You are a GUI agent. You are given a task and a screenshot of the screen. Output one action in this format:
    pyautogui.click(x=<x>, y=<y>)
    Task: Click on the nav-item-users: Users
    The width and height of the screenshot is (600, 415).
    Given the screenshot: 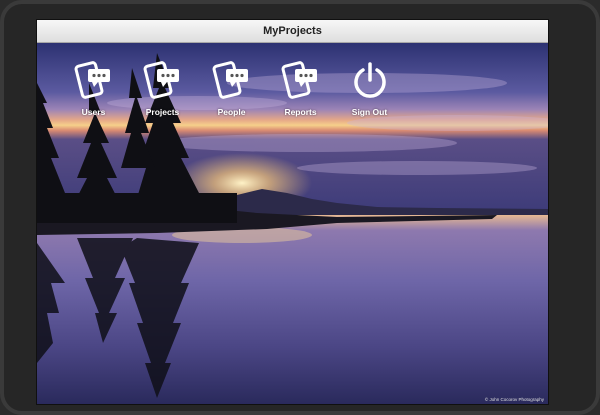 What is the action you would take?
    pyautogui.click(x=93, y=89)
    